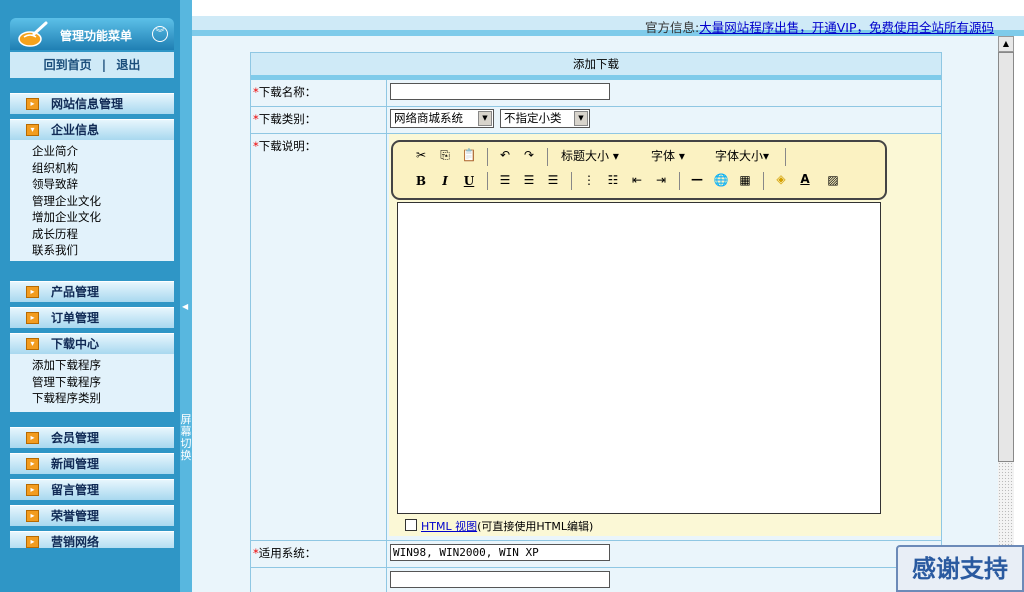  I want to click on thanks-badge: 感谢支持, so click(960, 568).